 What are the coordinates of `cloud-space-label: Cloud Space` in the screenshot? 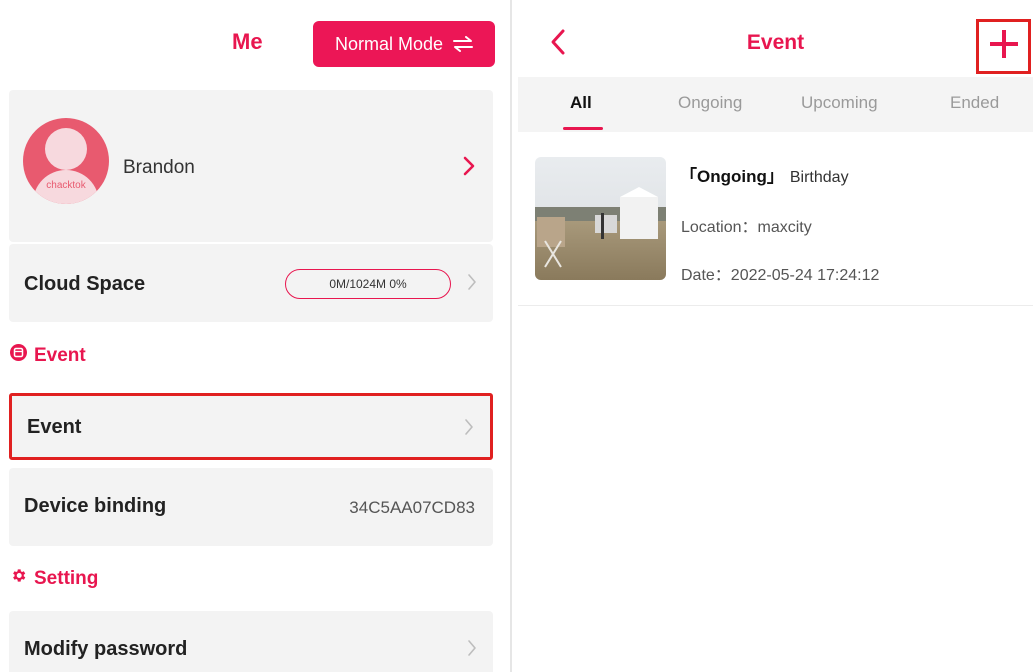 It's located at (85, 284).